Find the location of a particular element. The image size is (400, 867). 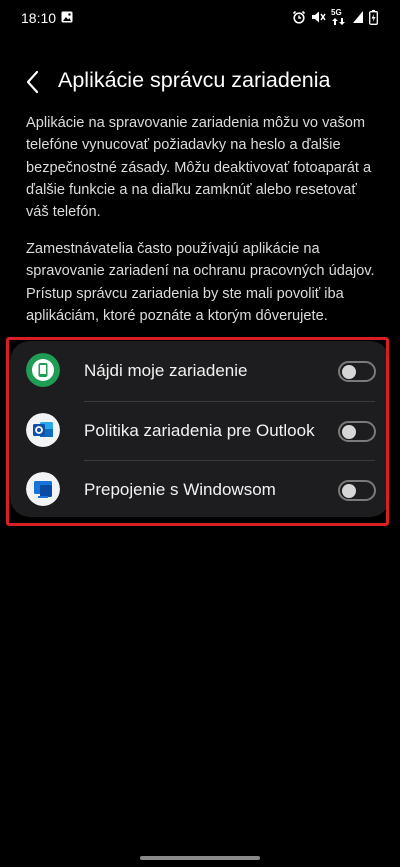

signal-icon is located at coordinates (358, 17).